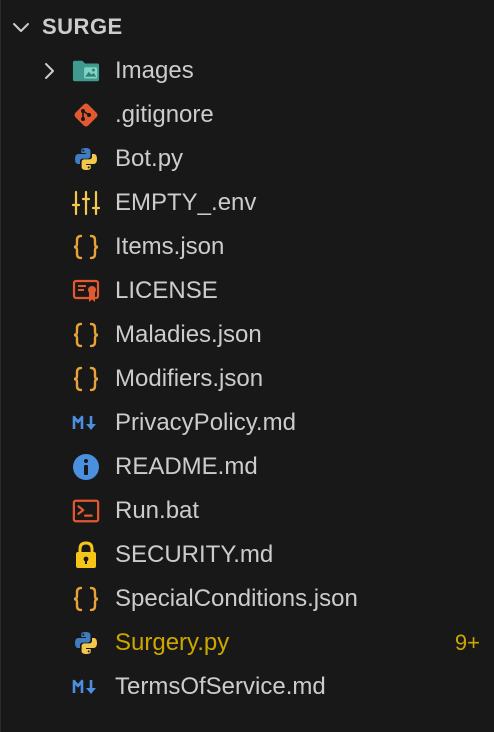 This screenshot has width=494, height=732. I want to click on tree-item-modifiers-json: Modifiers.json, so click(247, 379).